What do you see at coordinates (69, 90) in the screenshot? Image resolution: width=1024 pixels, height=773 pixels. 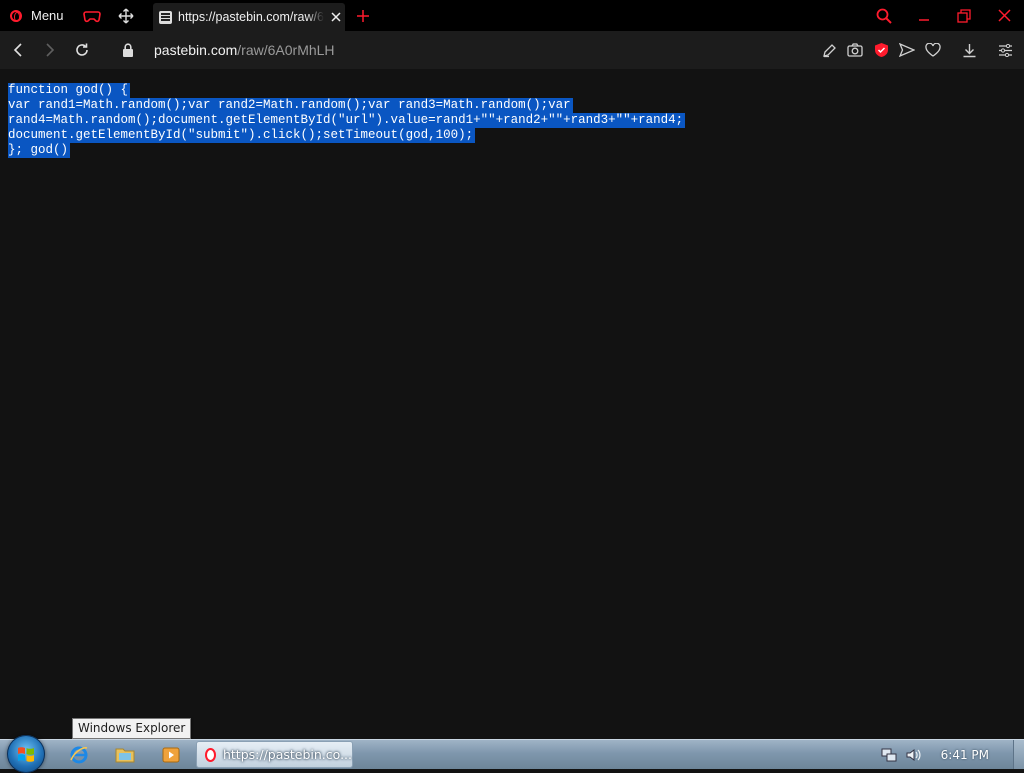 I see `code-line: function god() {` at bounding box center [69, 90].